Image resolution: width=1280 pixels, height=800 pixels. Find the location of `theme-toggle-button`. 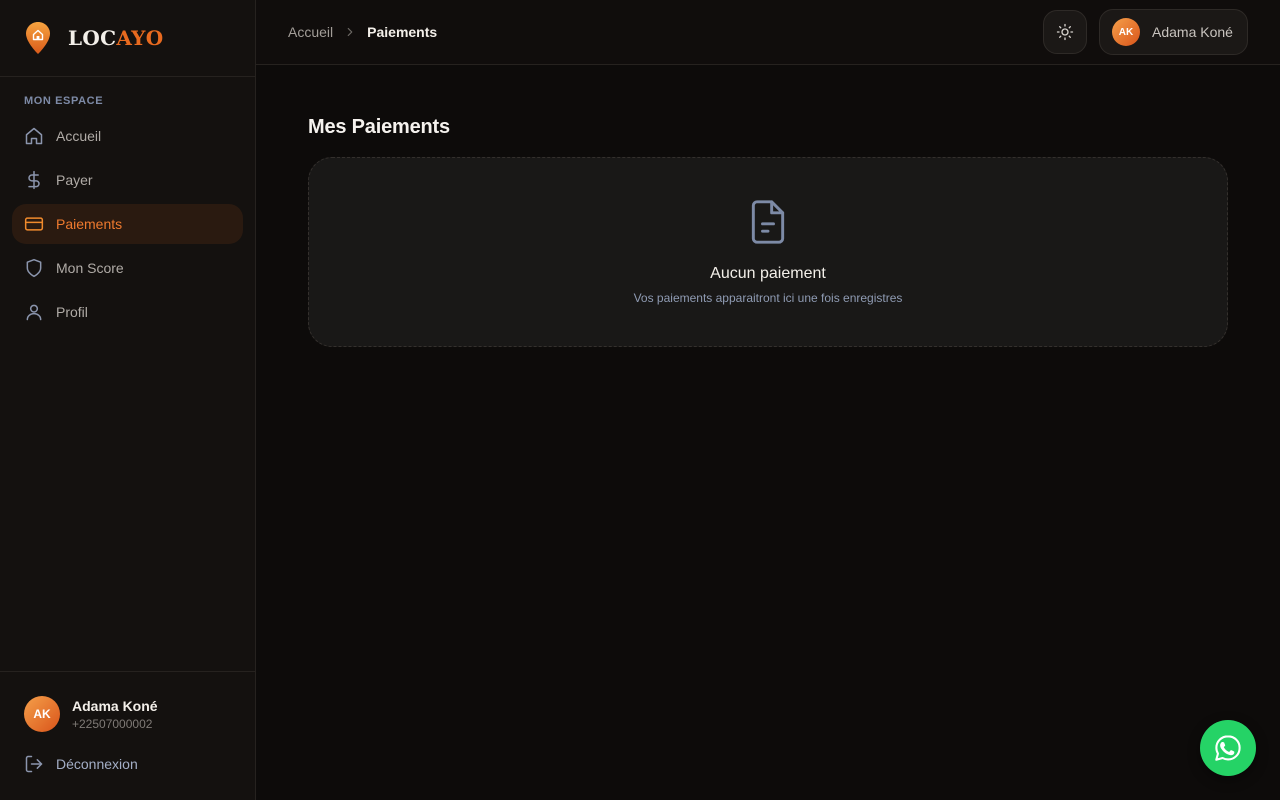

theme-toggle-button is located at coordinates (1065, 32).